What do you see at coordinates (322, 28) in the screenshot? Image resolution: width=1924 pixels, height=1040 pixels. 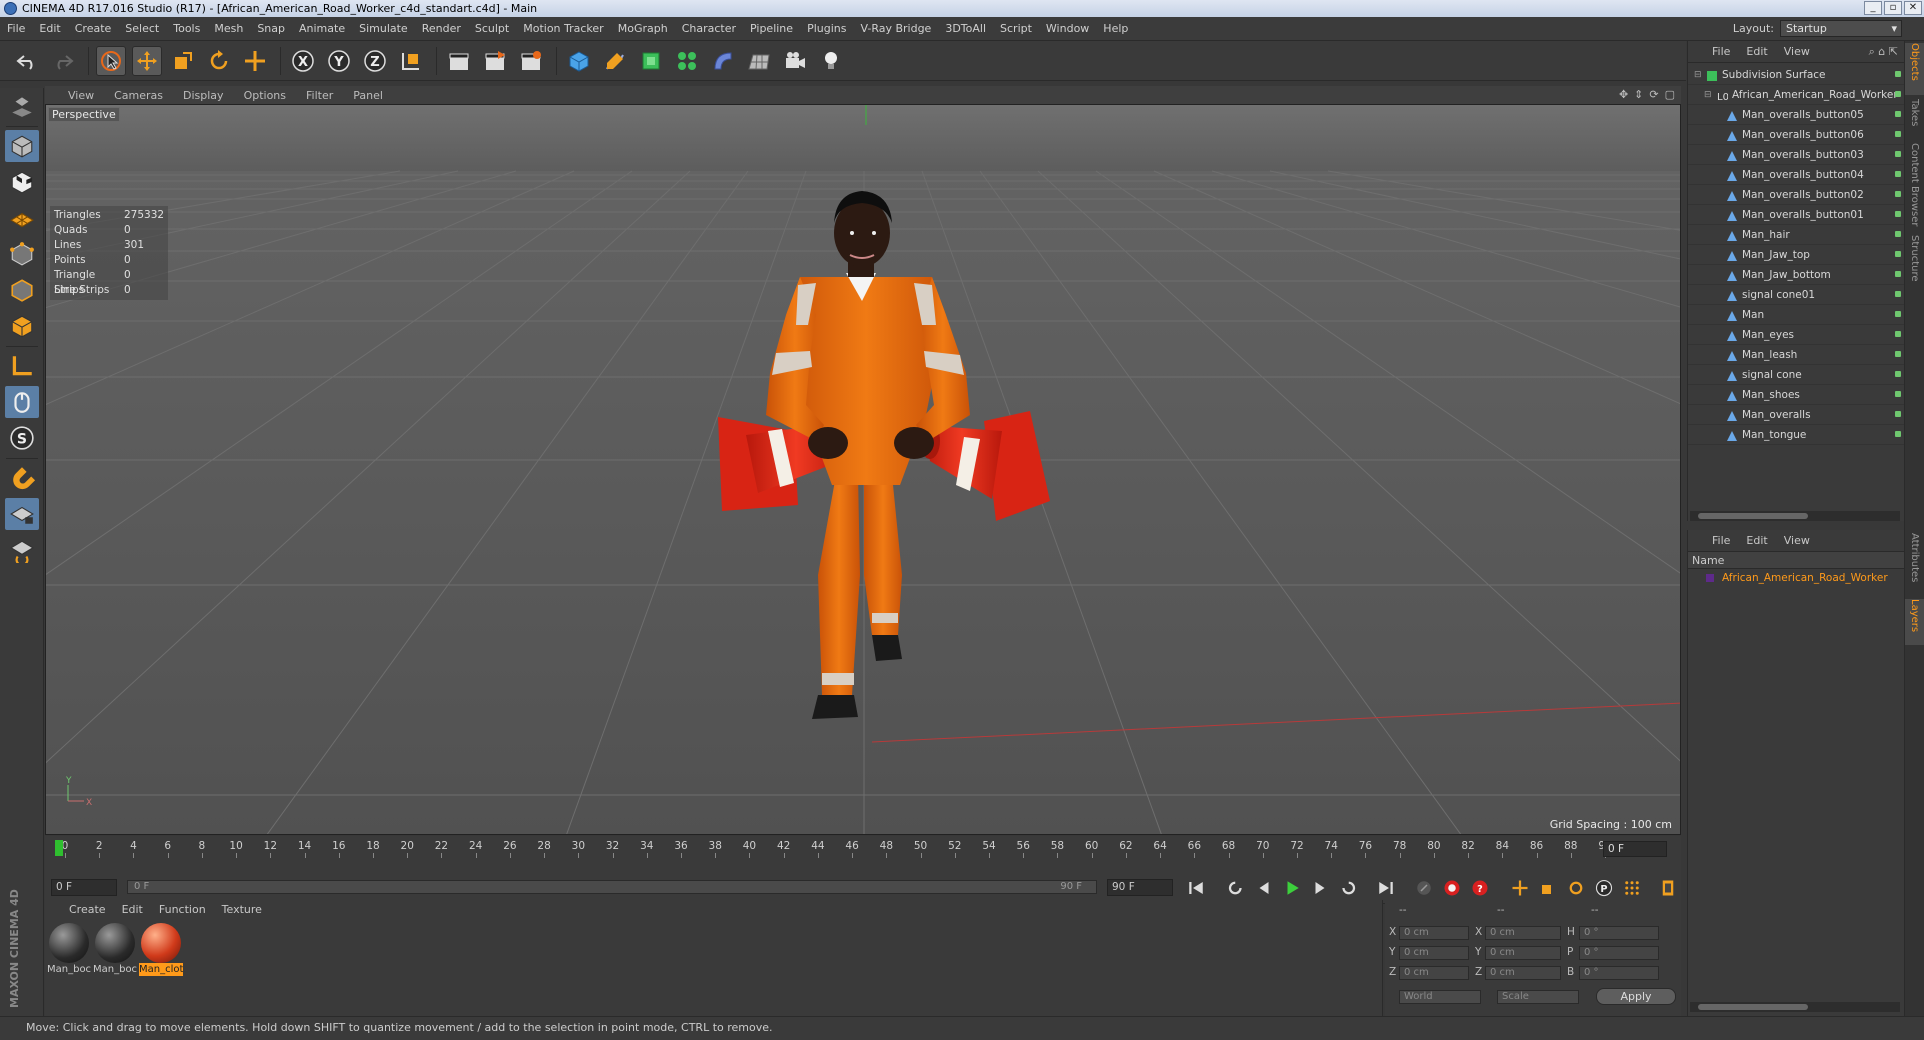 I see `menu-animate: Animate` at bounding box center [322, 28].